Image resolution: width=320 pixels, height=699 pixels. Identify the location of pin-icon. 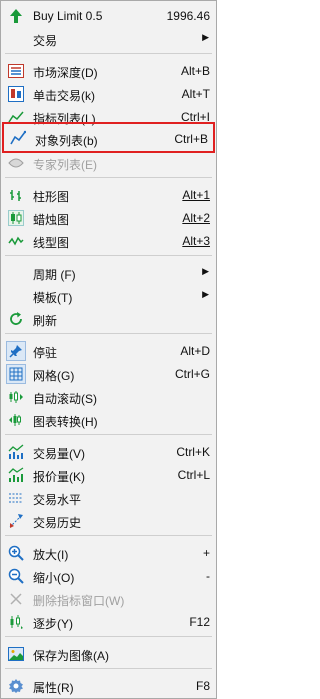
(16, 351).